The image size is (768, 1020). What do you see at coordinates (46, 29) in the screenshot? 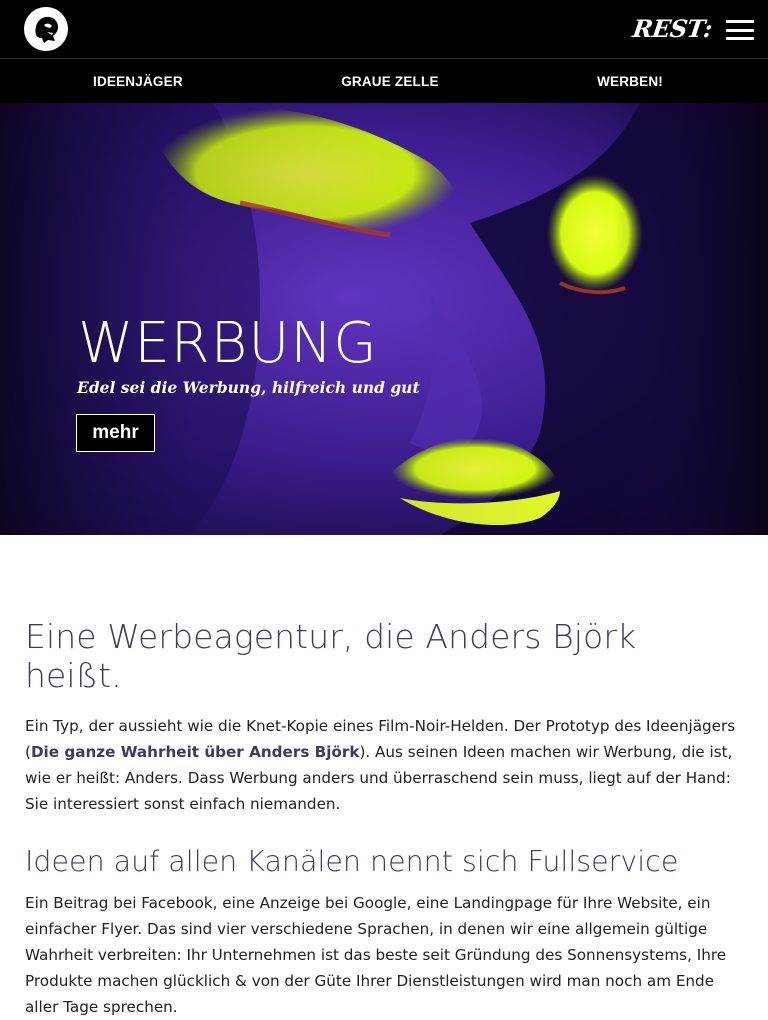
I see `lion-head-logo` at bounding box center [46, 29].